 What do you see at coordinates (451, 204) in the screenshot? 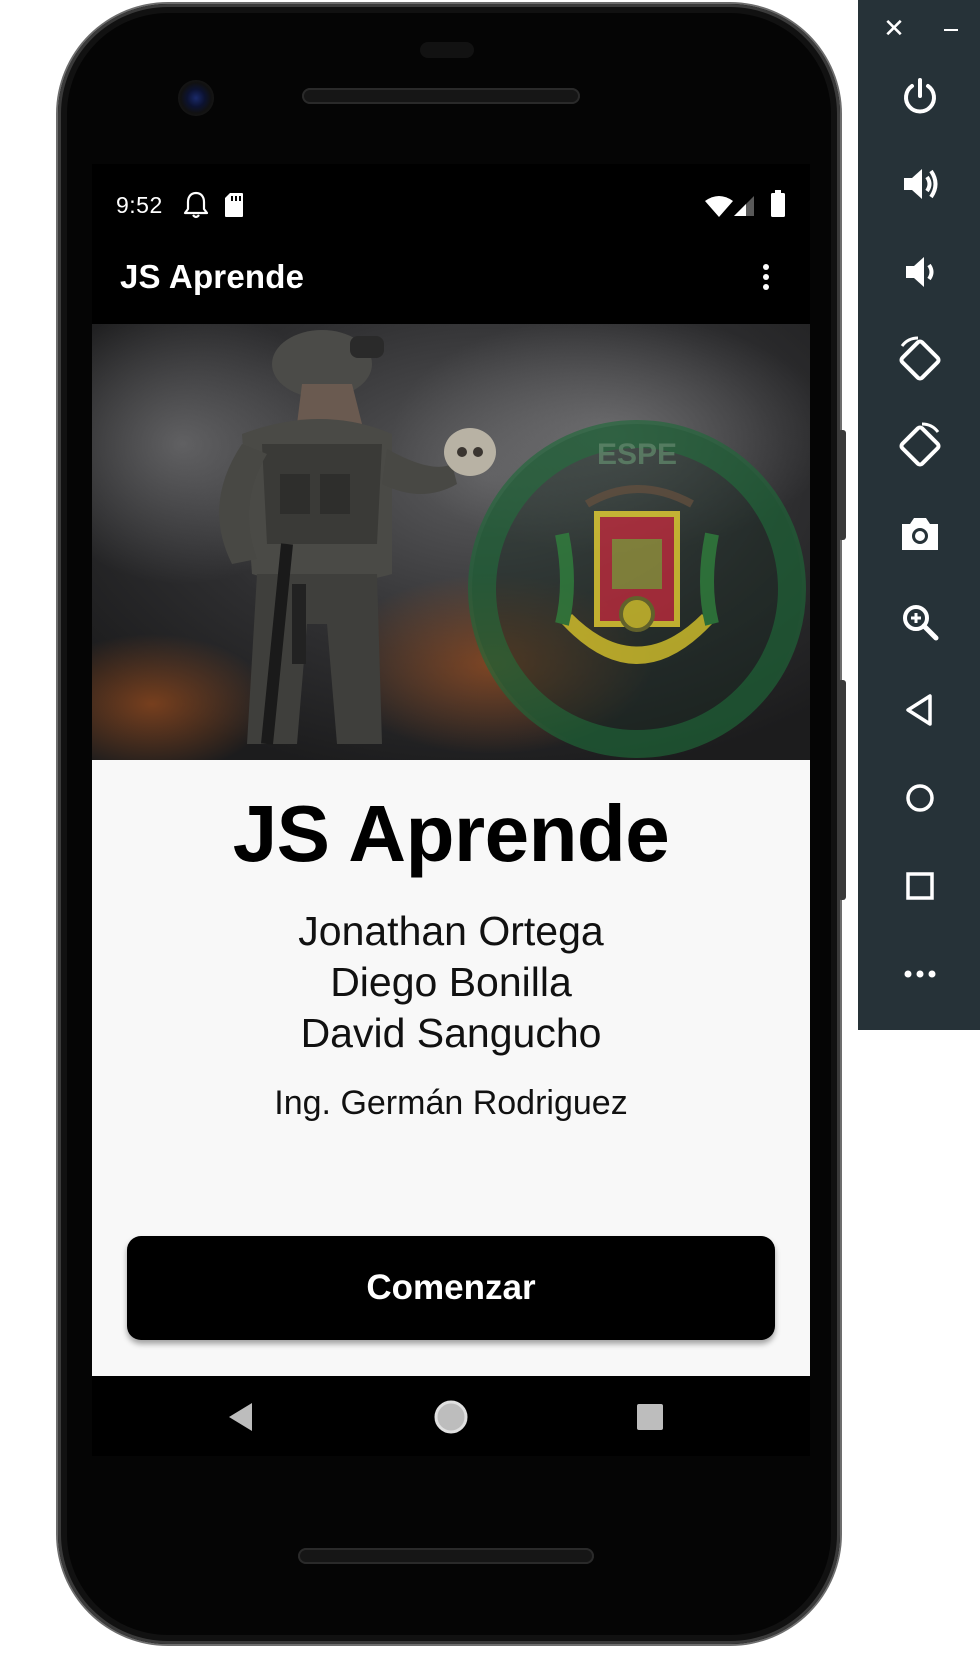
I see `status-bar: 9:52` at bounding box center [451, 204].